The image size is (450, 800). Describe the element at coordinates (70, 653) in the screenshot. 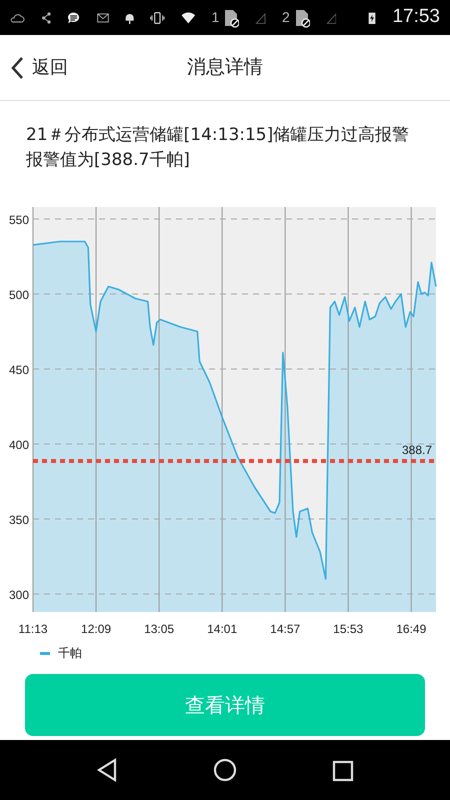

I see `legend-label: 千帕` at that location.